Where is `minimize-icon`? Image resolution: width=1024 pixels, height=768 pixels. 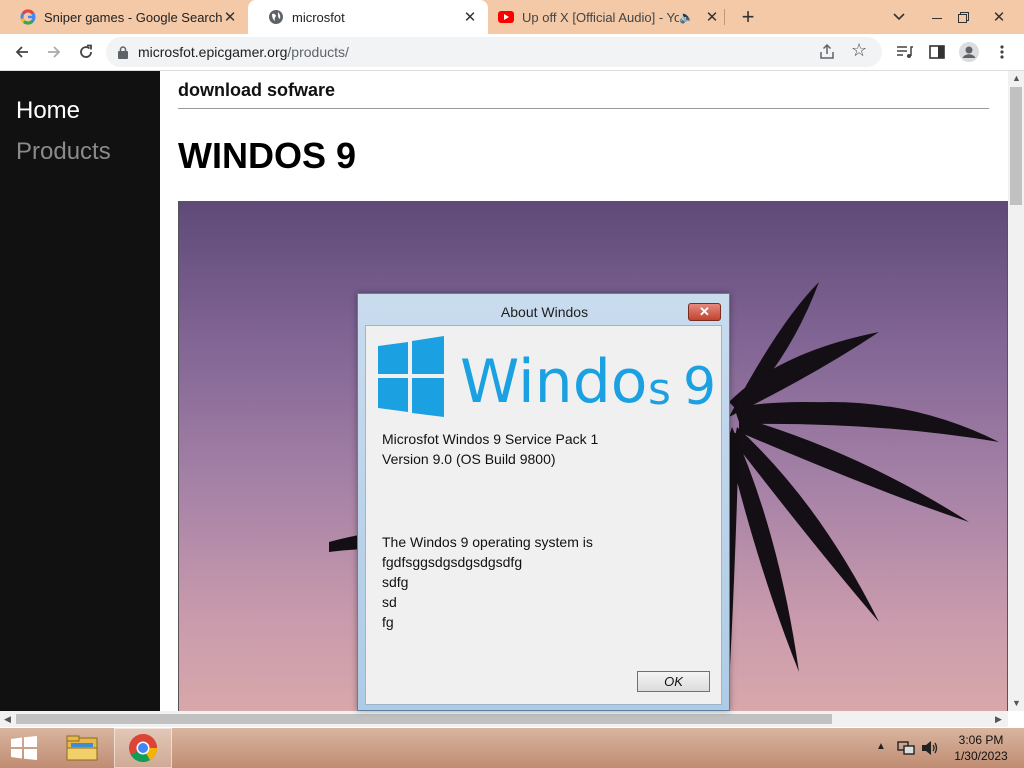
minimize-icon is located at coordinates (937, 18).